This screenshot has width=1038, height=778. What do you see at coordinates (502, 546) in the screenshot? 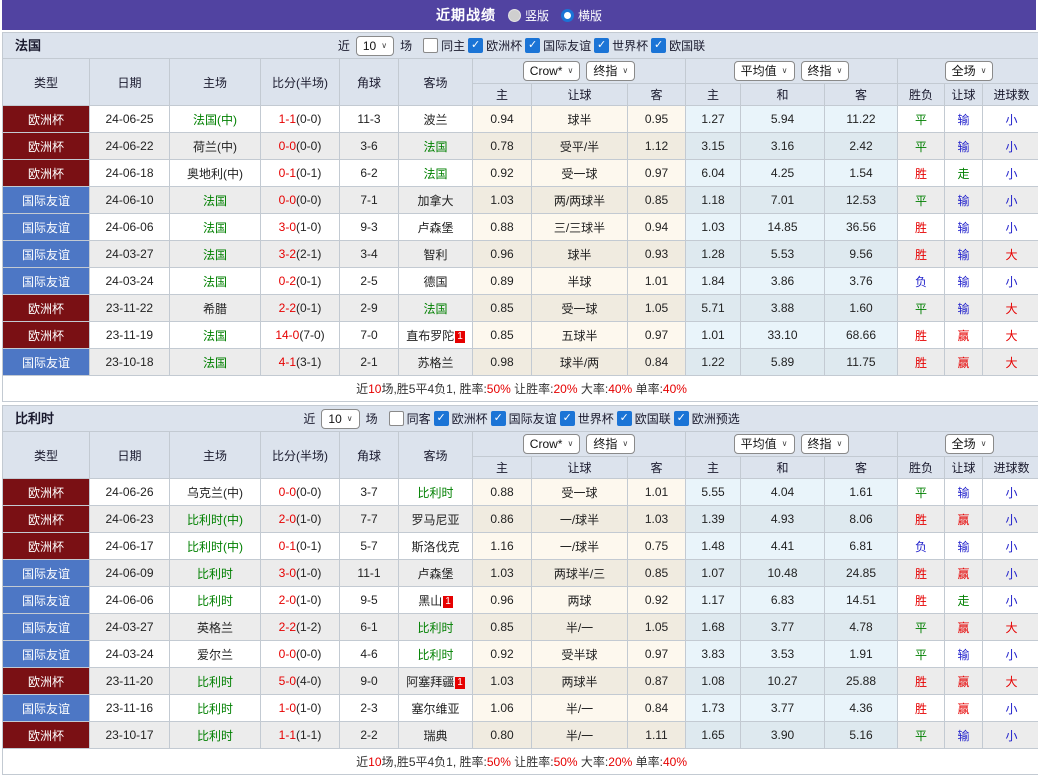
I see `handicap-home-odds-cell: 1.16` at bounding box center [502, 546].